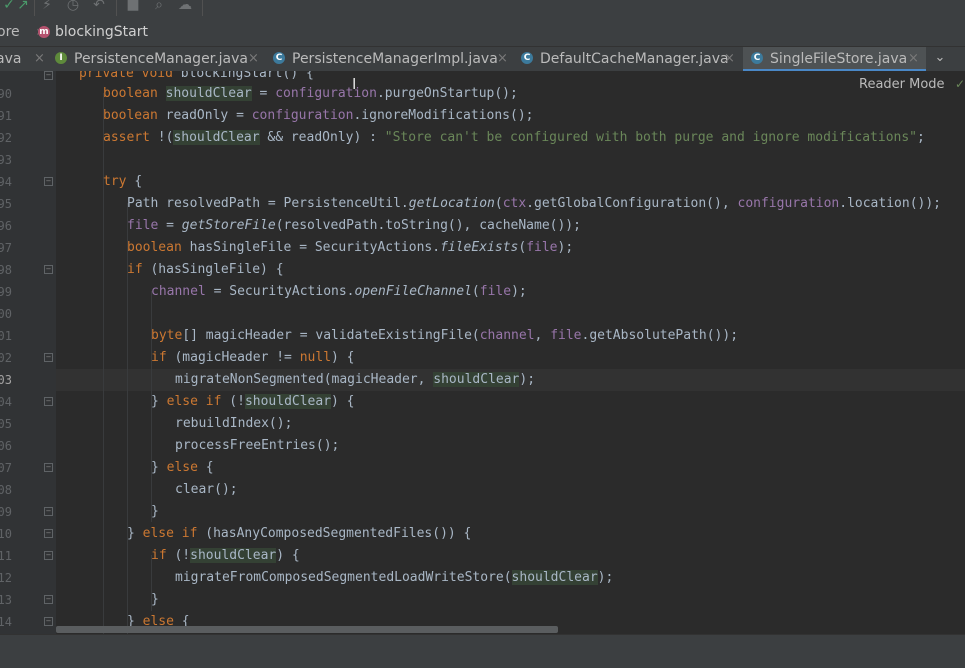 This screenshot has height=668, width=965. Describe the element at coordinates (6, 512) in the screenshot. I see `line-number: 09` at that location.